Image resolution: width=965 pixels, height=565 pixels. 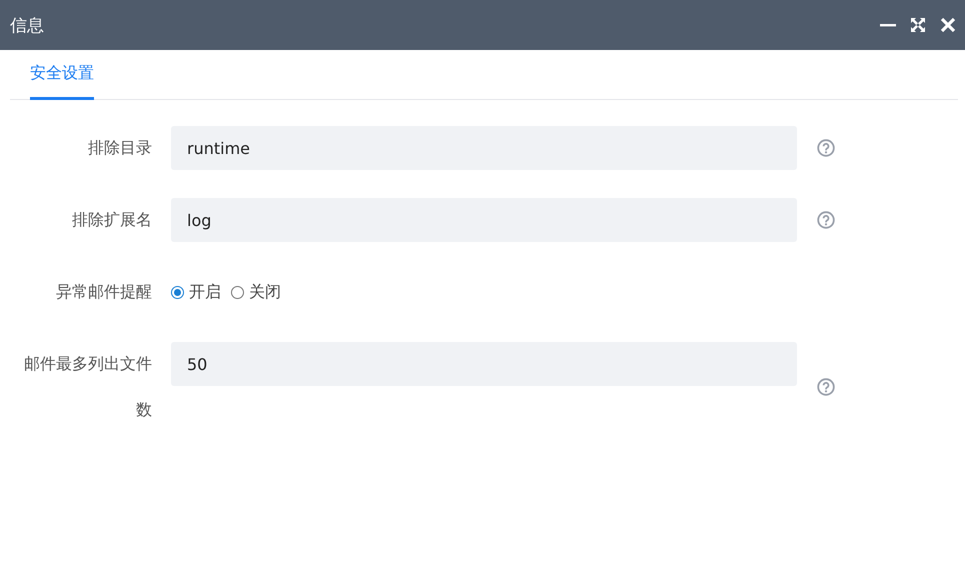 I want to click on field-label: 邮件最多列出文件数, so click(x=87, y=387).